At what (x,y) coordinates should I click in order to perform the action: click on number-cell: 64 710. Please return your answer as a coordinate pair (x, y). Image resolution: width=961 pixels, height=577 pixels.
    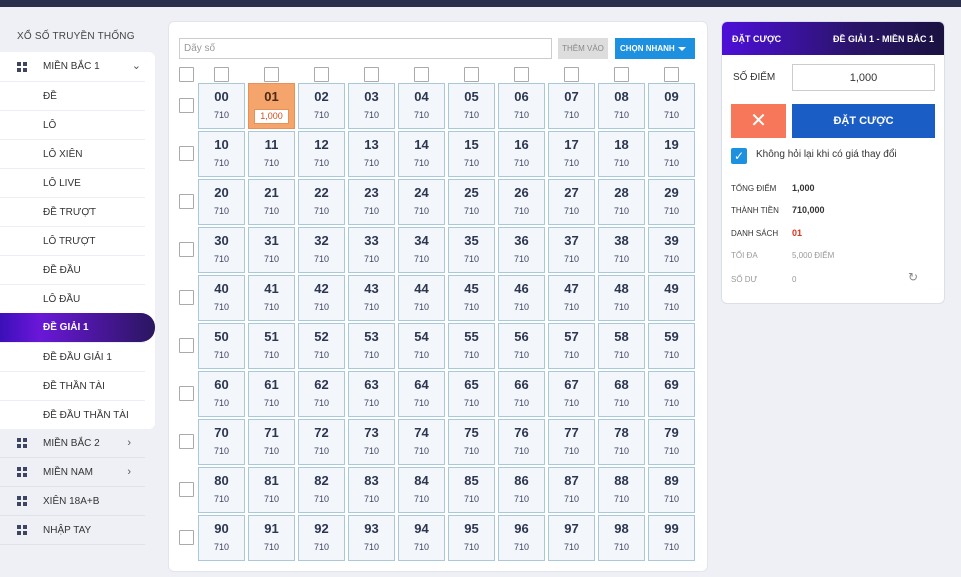
    Looking at the image, I should click on (421, 394).